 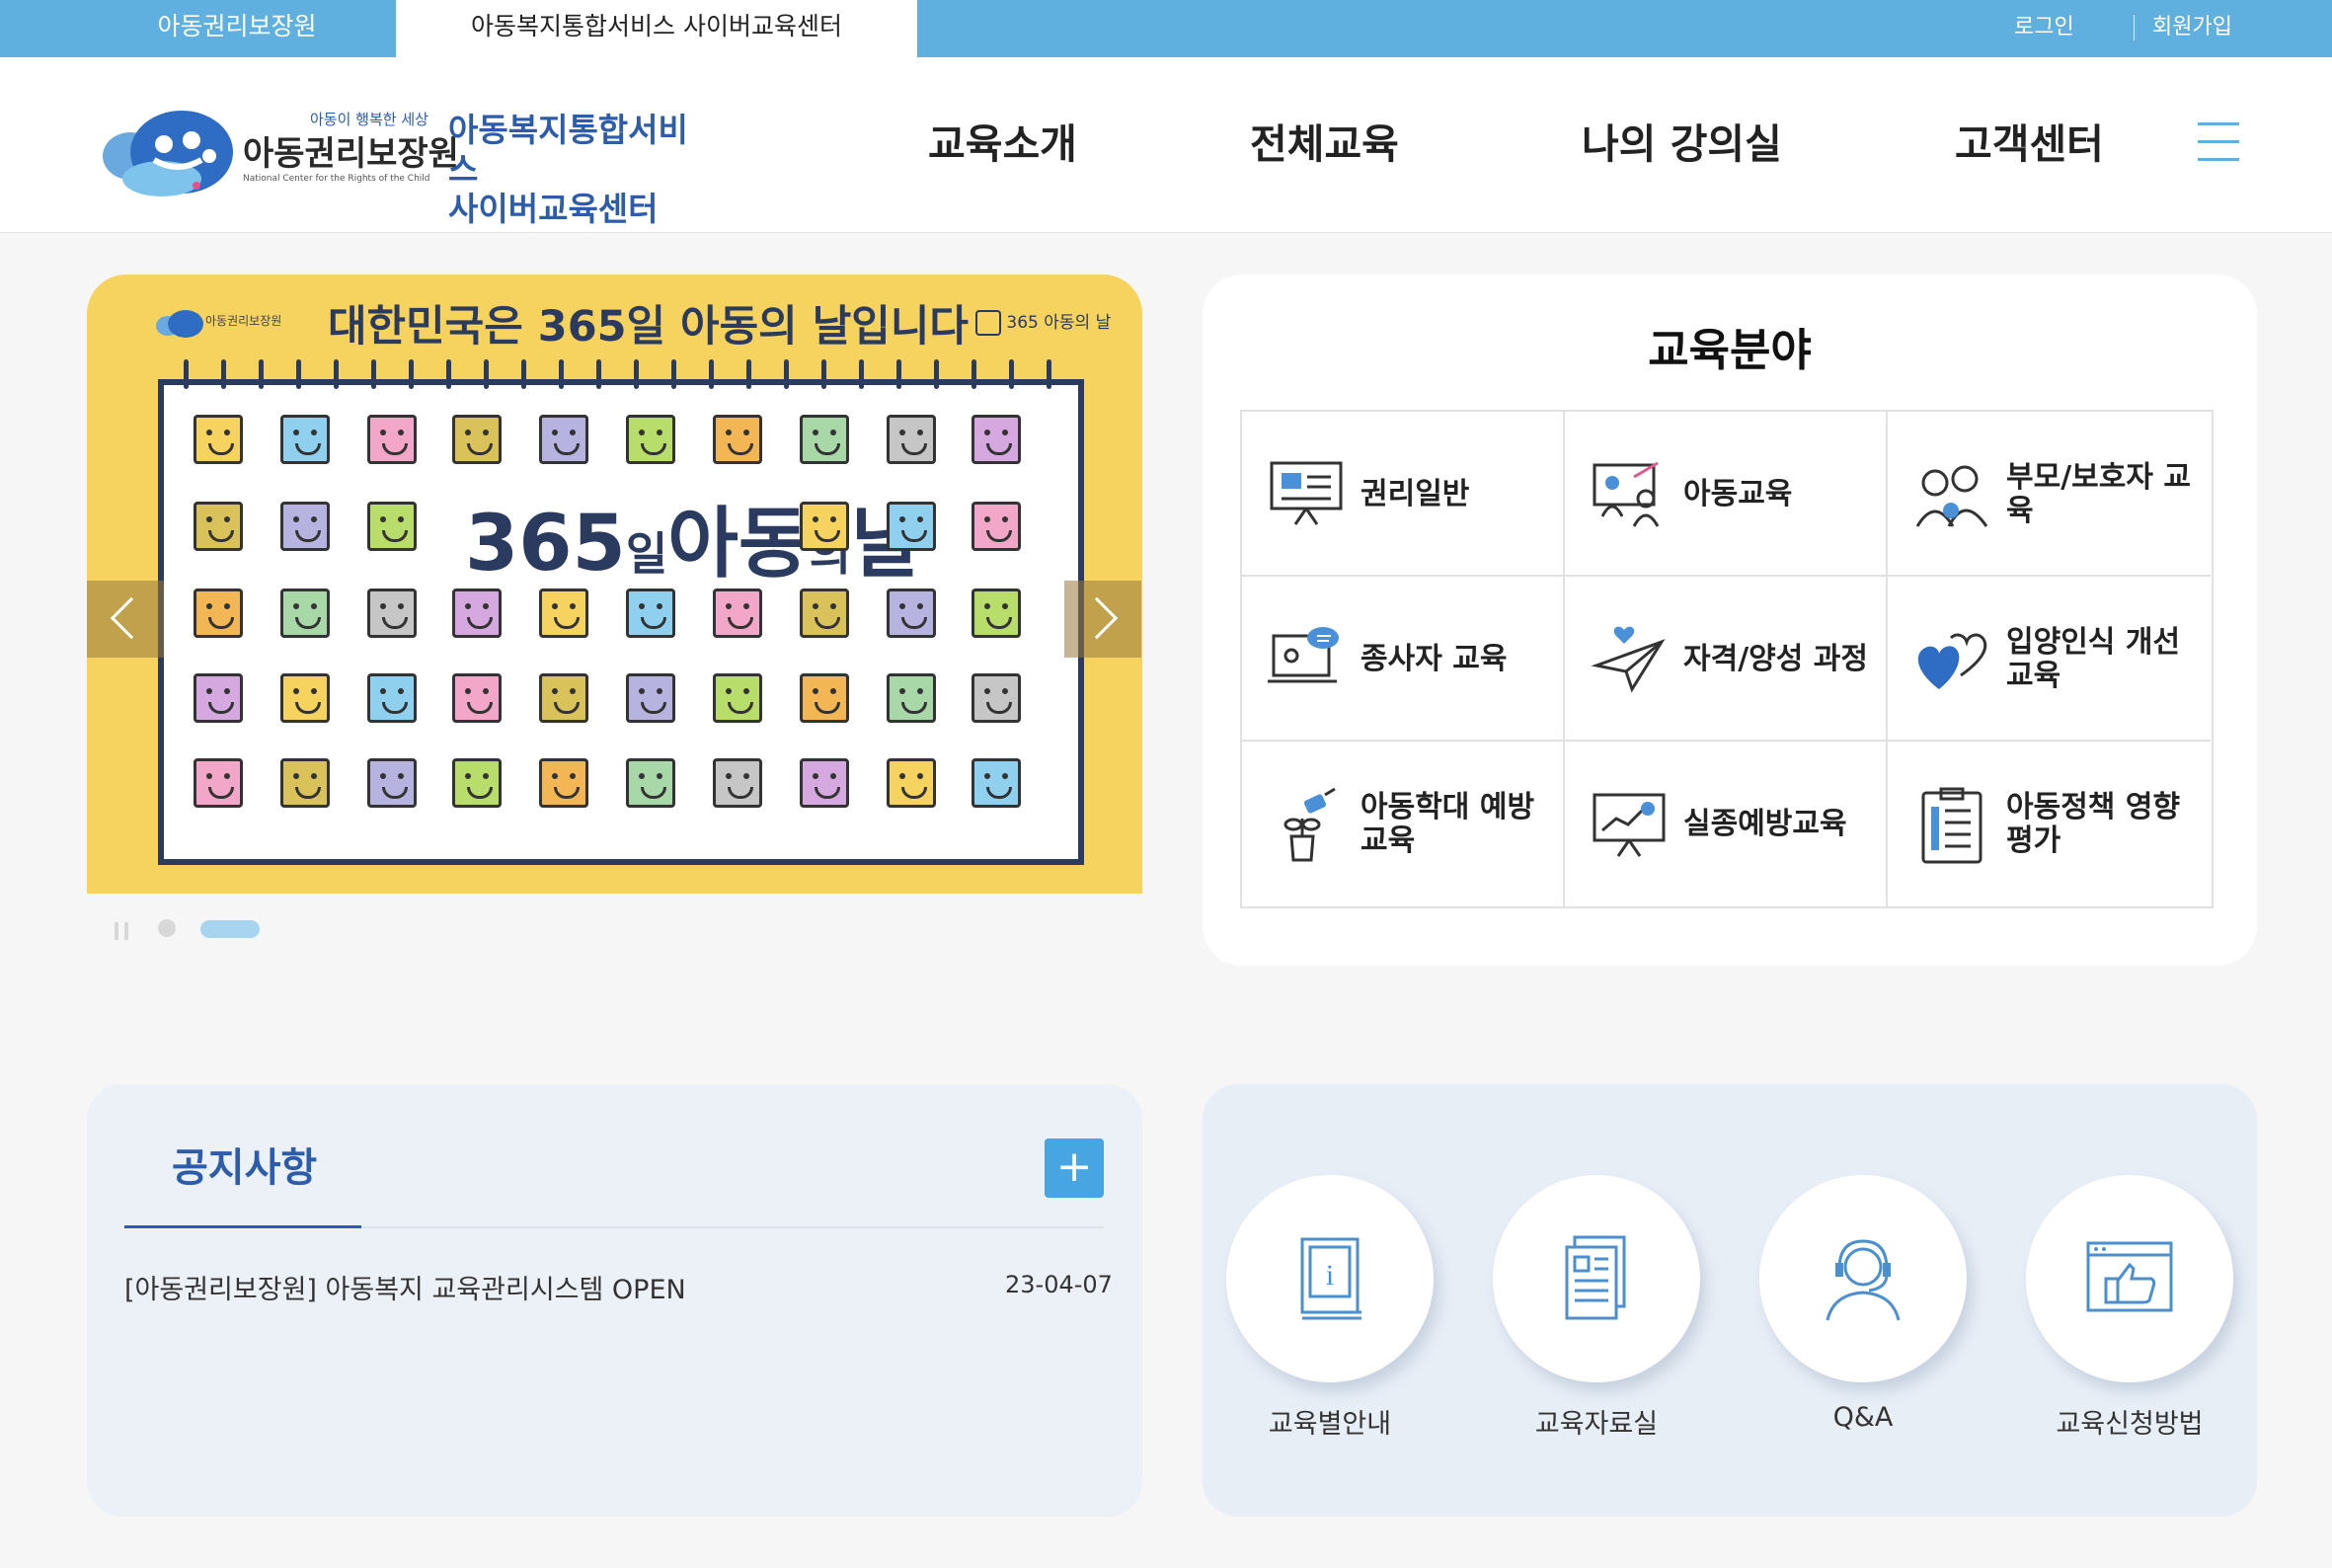 What do you see at coordinates (1002, 144) in the screenshot?
I see `nav-item-intro: 교육소개` at bounding box center [1002, 144].